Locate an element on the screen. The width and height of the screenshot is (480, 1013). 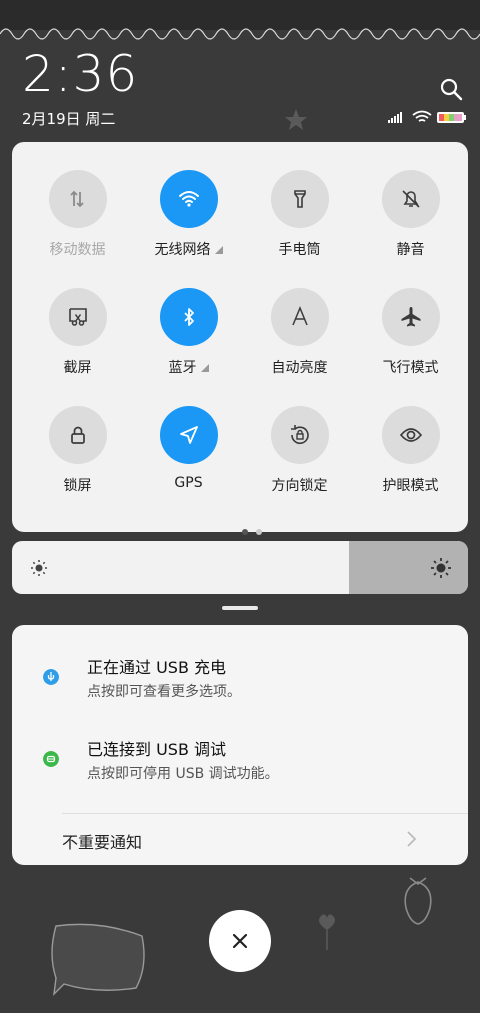
search-icon is located at coordinates (451, 89).